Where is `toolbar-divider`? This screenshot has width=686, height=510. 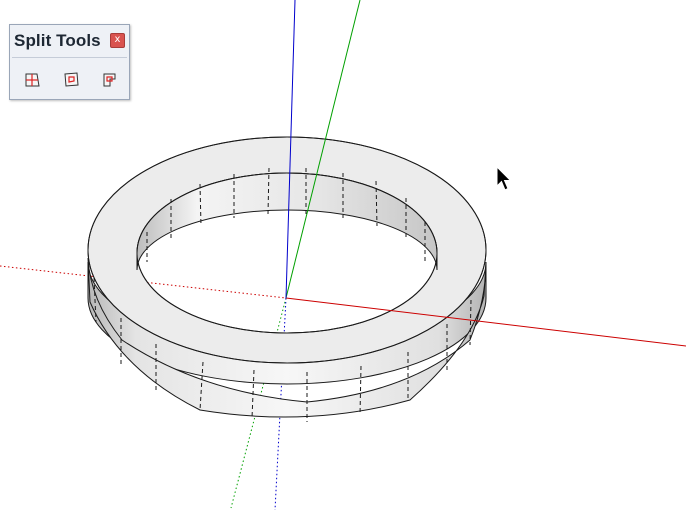 toolbar-divider is located at coordinates (69, 57).